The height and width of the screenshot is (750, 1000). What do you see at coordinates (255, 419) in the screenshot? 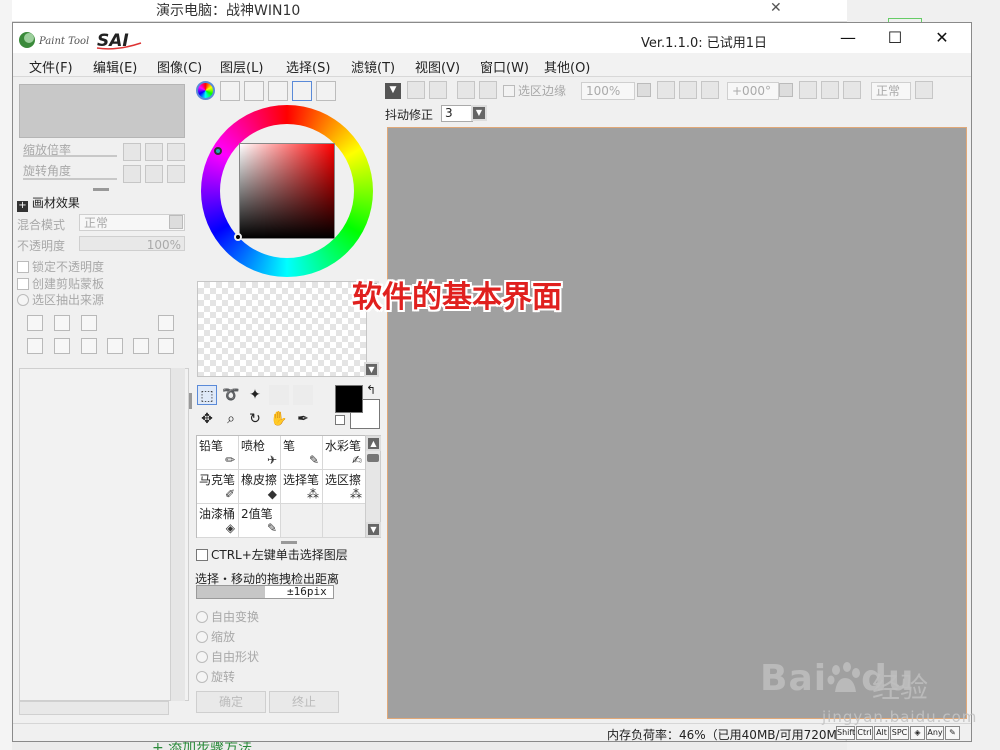
I see `rotate-tool-icon: ↻` at bounding box center [255, 419].